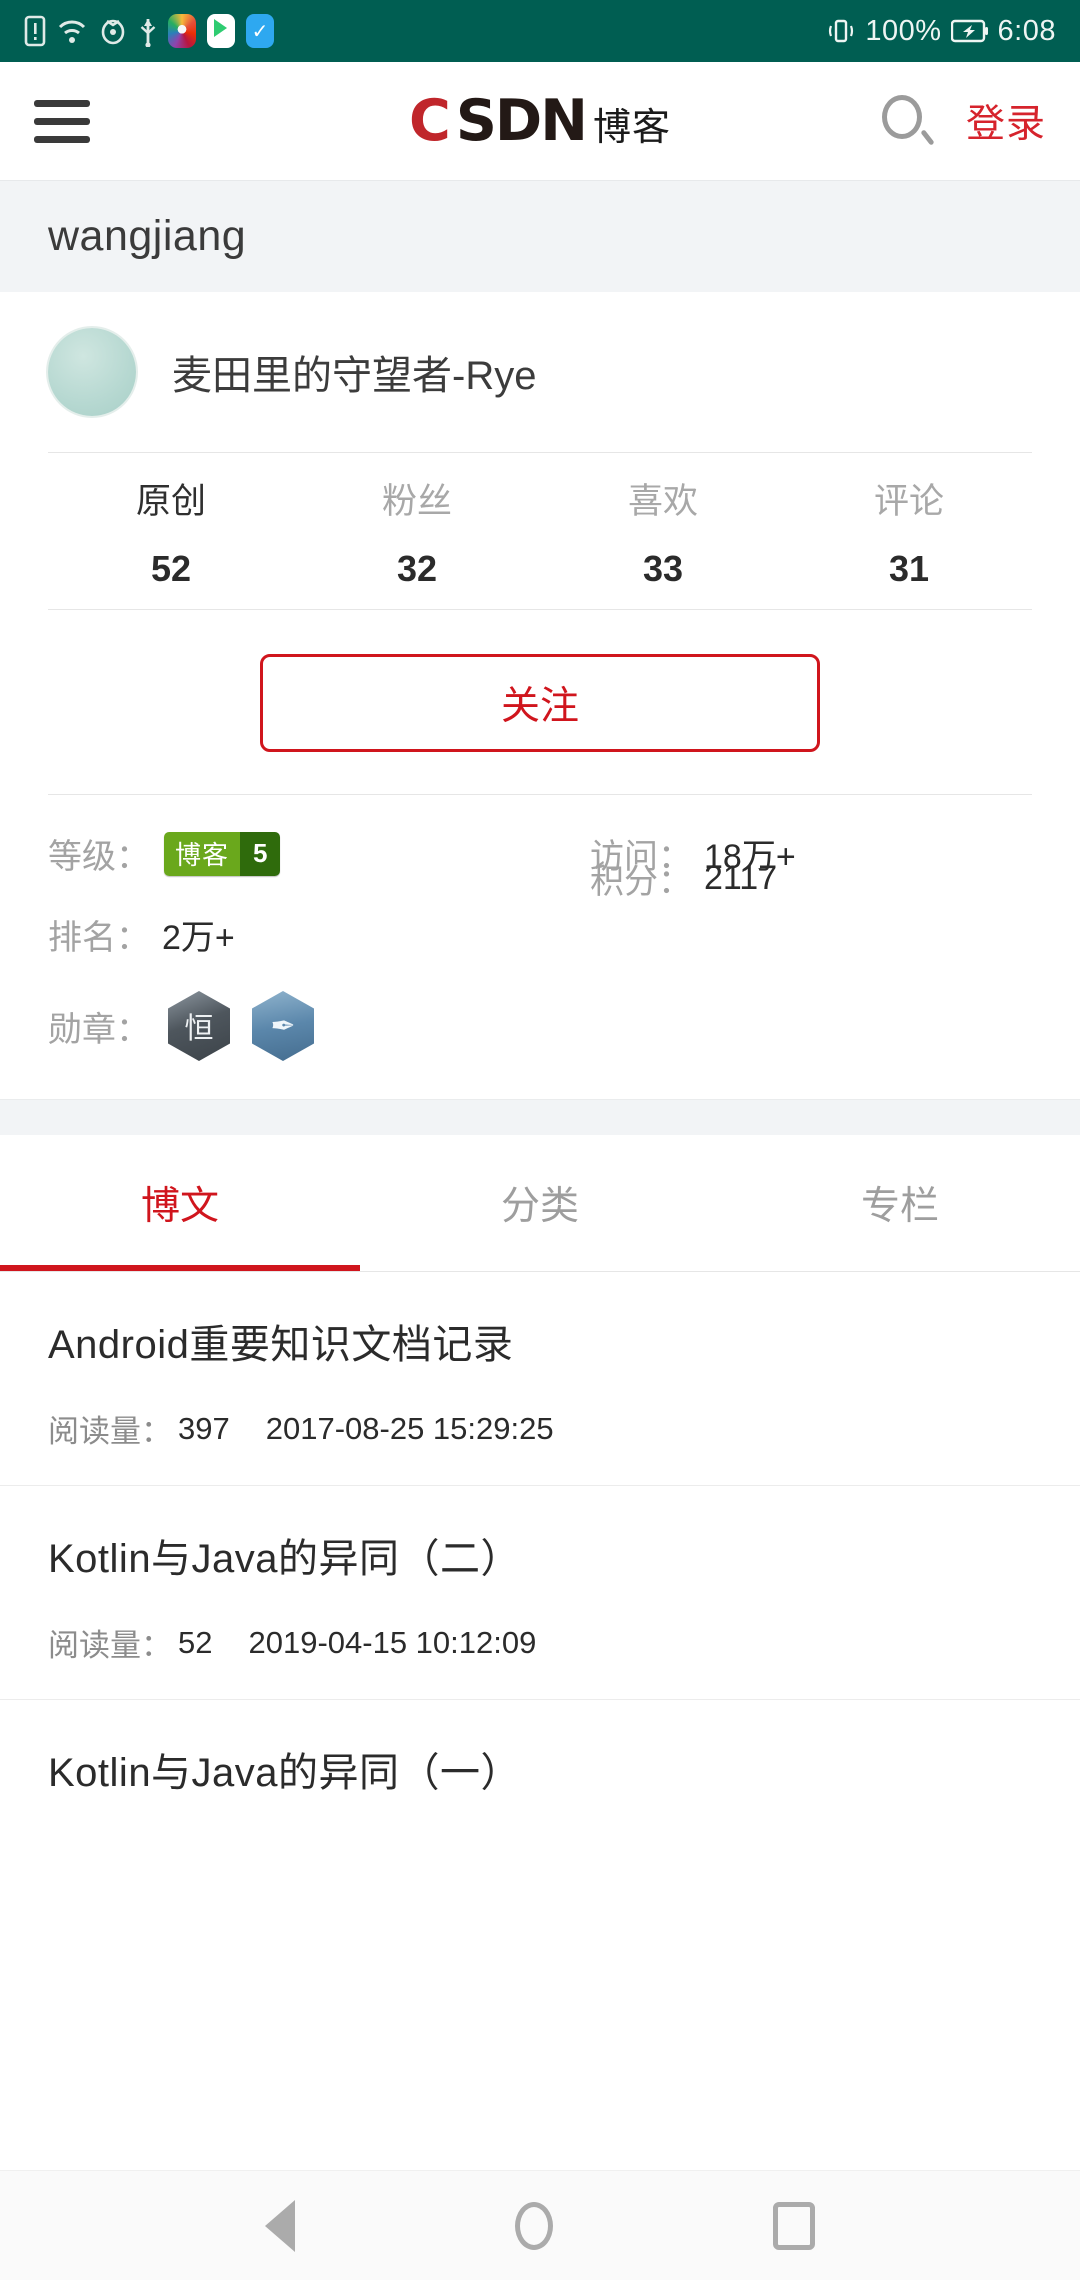 The width and height of the screenshot is (1080, 2280). What do you see at coordinates (540, 31) in the screenshot?
I see `status-bar: 100% 6:08` at bounding box center [540, 31].